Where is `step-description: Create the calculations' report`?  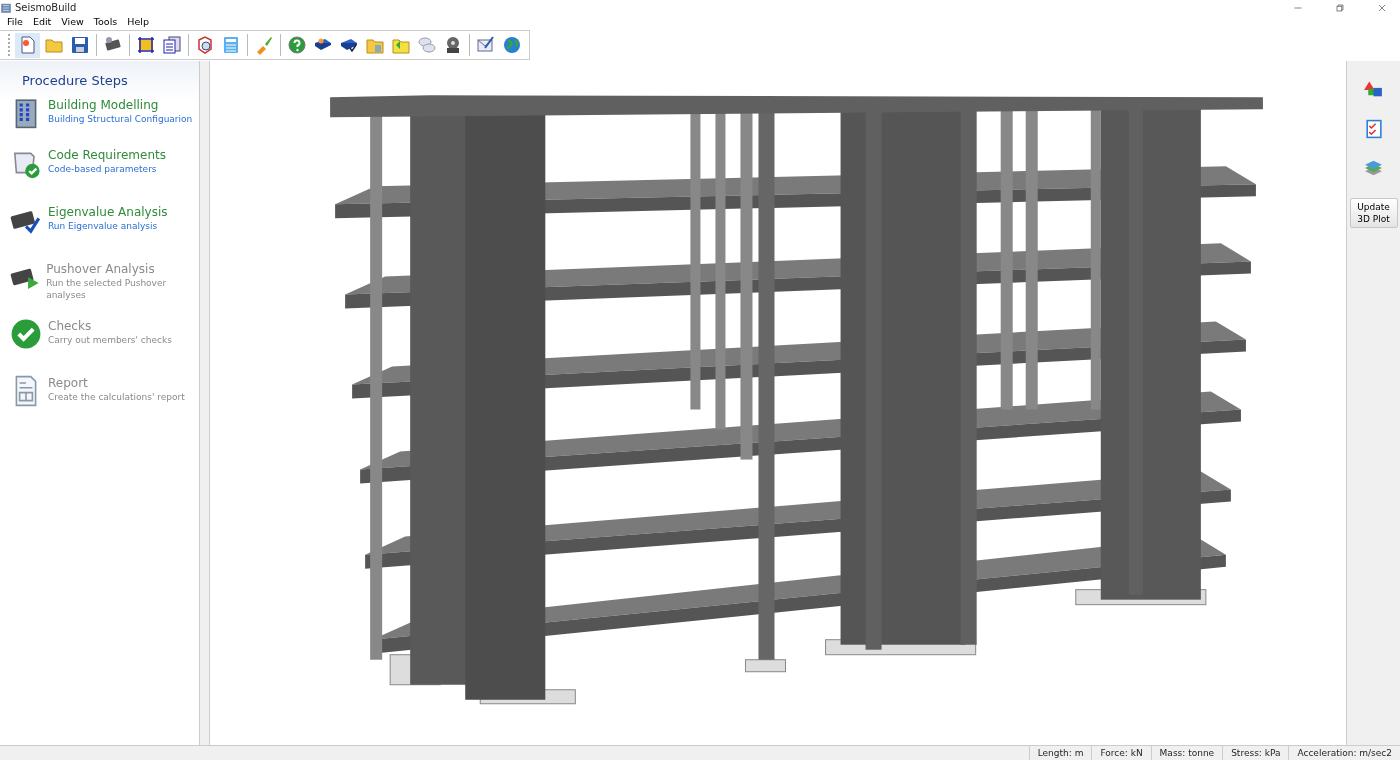
step-description: Create the calculations' report is located at coordinates (116, 397).